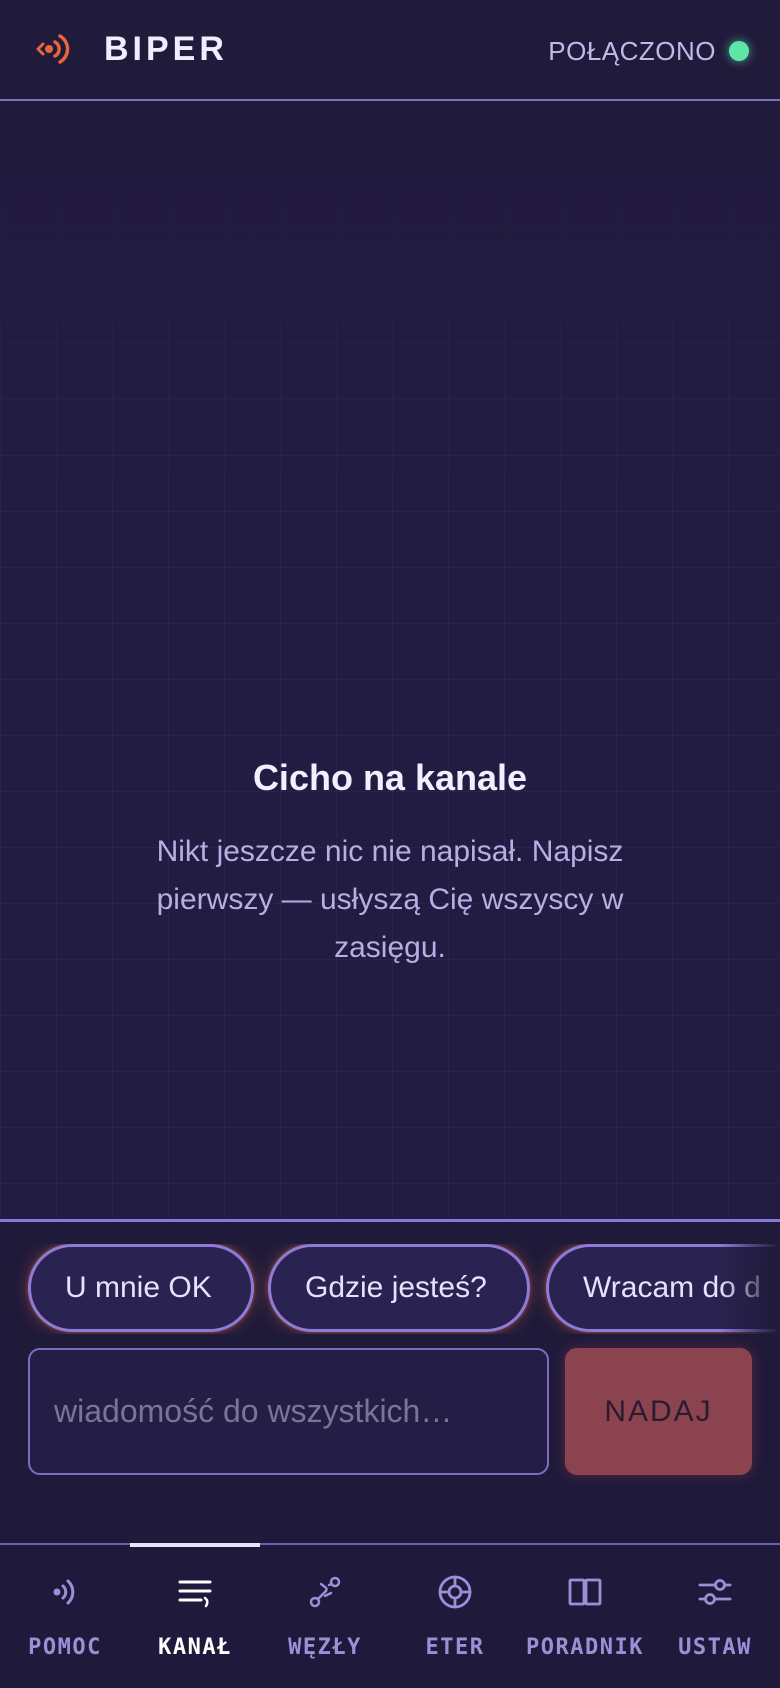 Image resolution: width=780 pixels, height=1688 pixels. I want to click on empty-state-title: Cicho na kanale, so click(390, 777).